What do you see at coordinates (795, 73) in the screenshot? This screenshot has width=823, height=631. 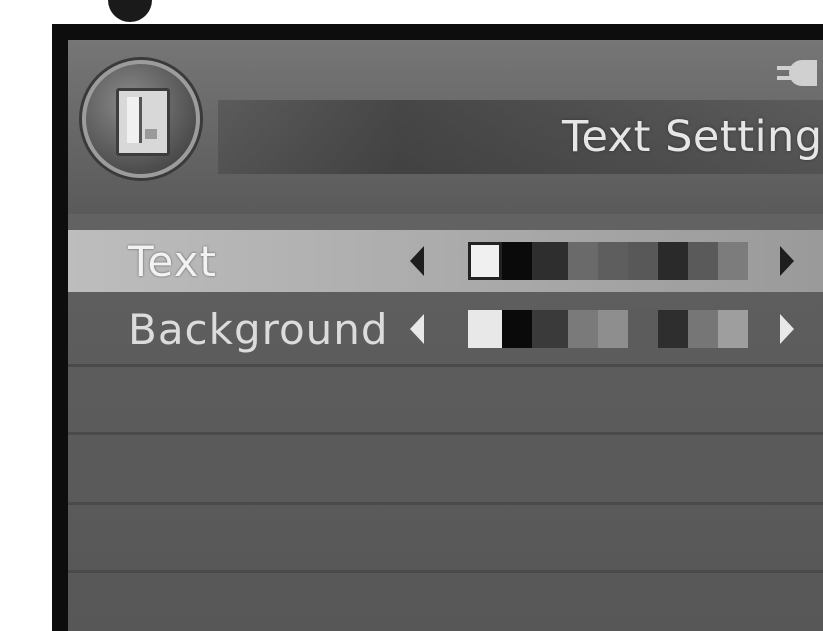 I see `plug-icon` at bounding box center [795, 73].